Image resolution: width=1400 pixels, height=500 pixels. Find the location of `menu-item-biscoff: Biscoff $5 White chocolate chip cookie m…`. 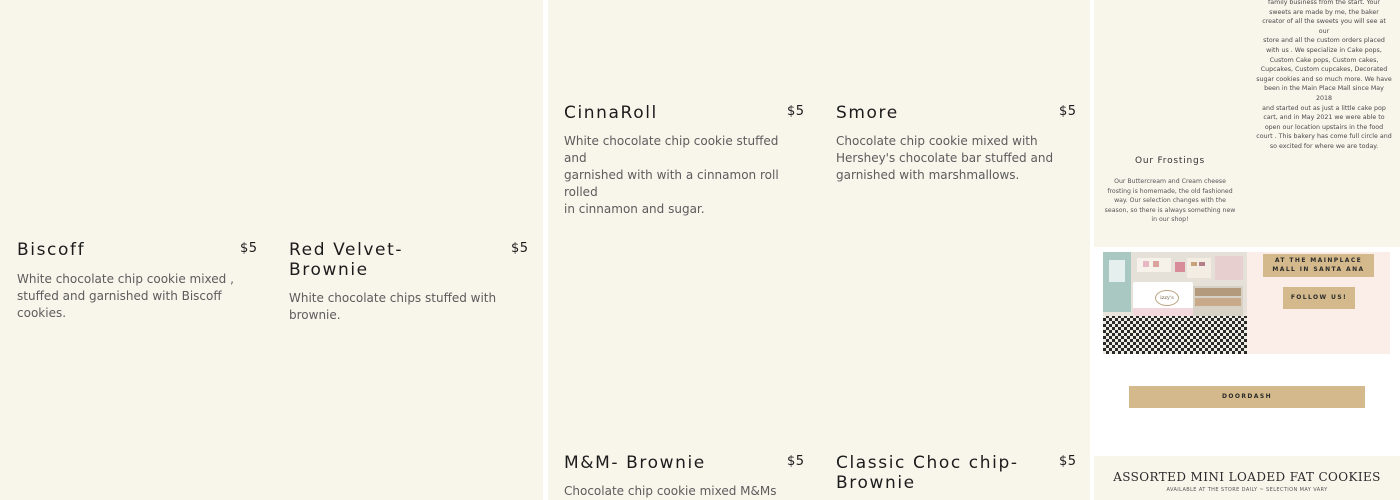

menu-item-biscoff: Biscoff $5 White chocolate chip cookie m… is located at coordinates (137, 280).